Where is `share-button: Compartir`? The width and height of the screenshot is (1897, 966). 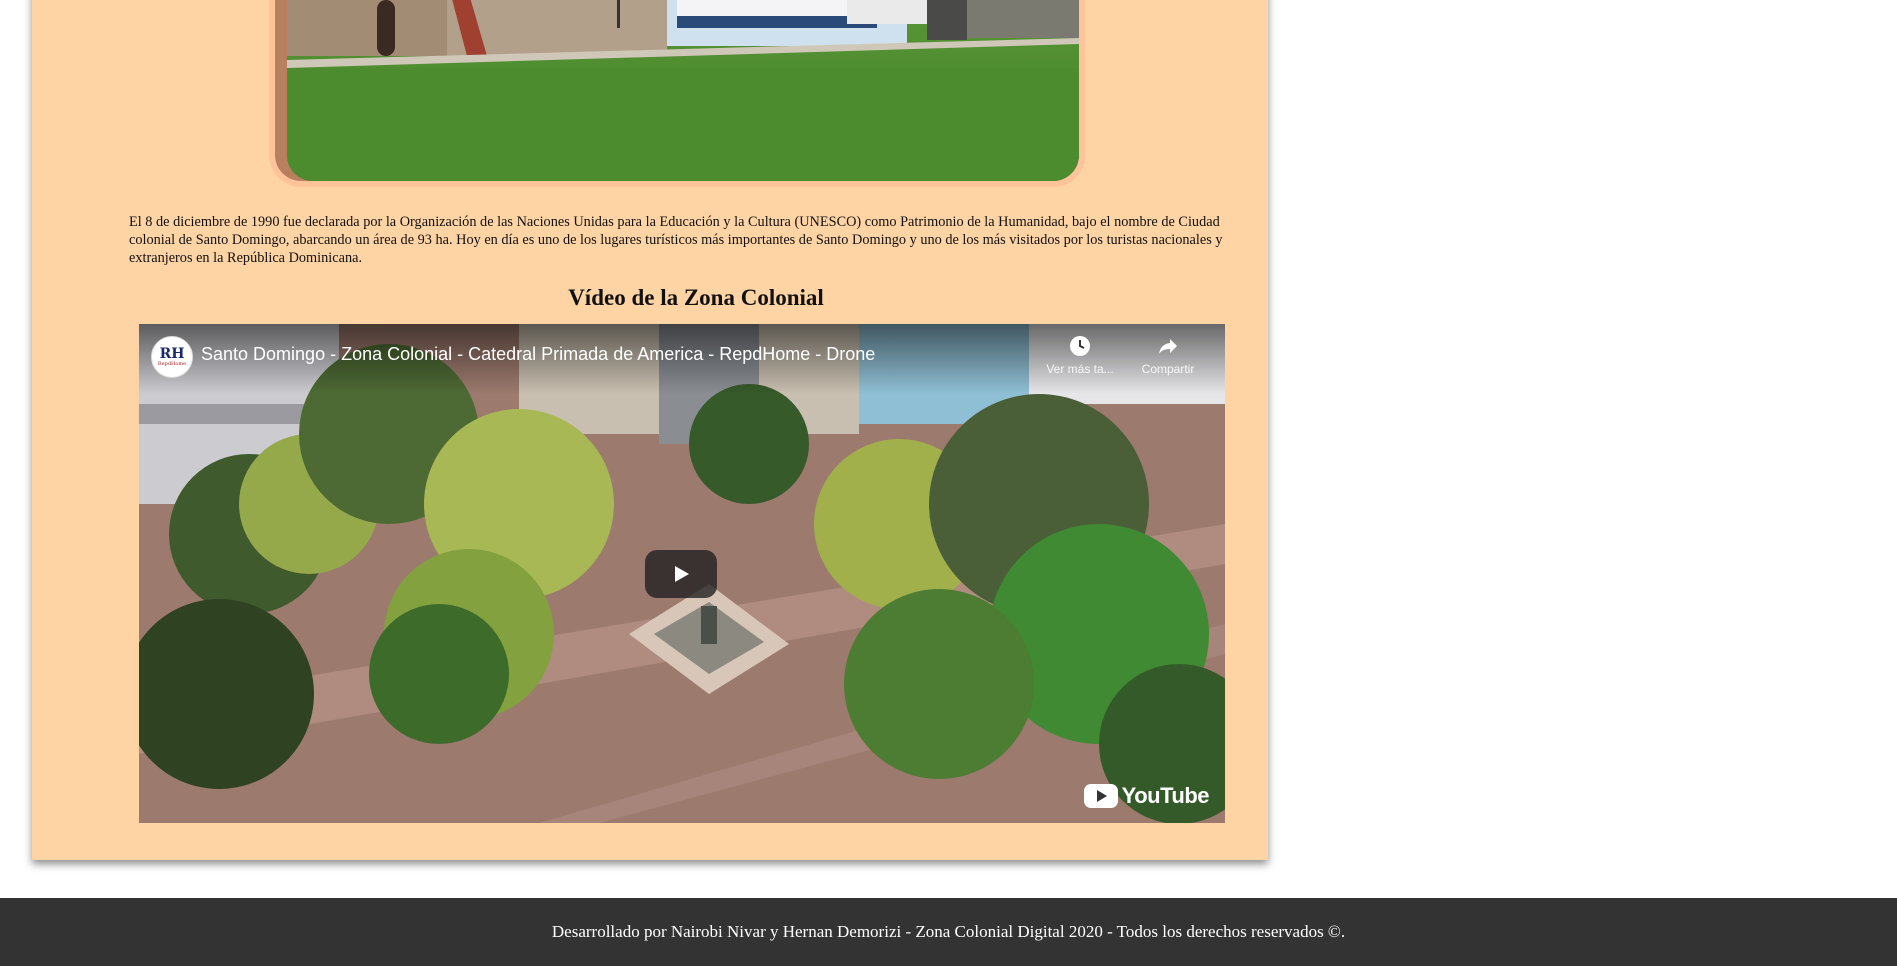 share-button: Compartir is located at coordinates (1168, 355).